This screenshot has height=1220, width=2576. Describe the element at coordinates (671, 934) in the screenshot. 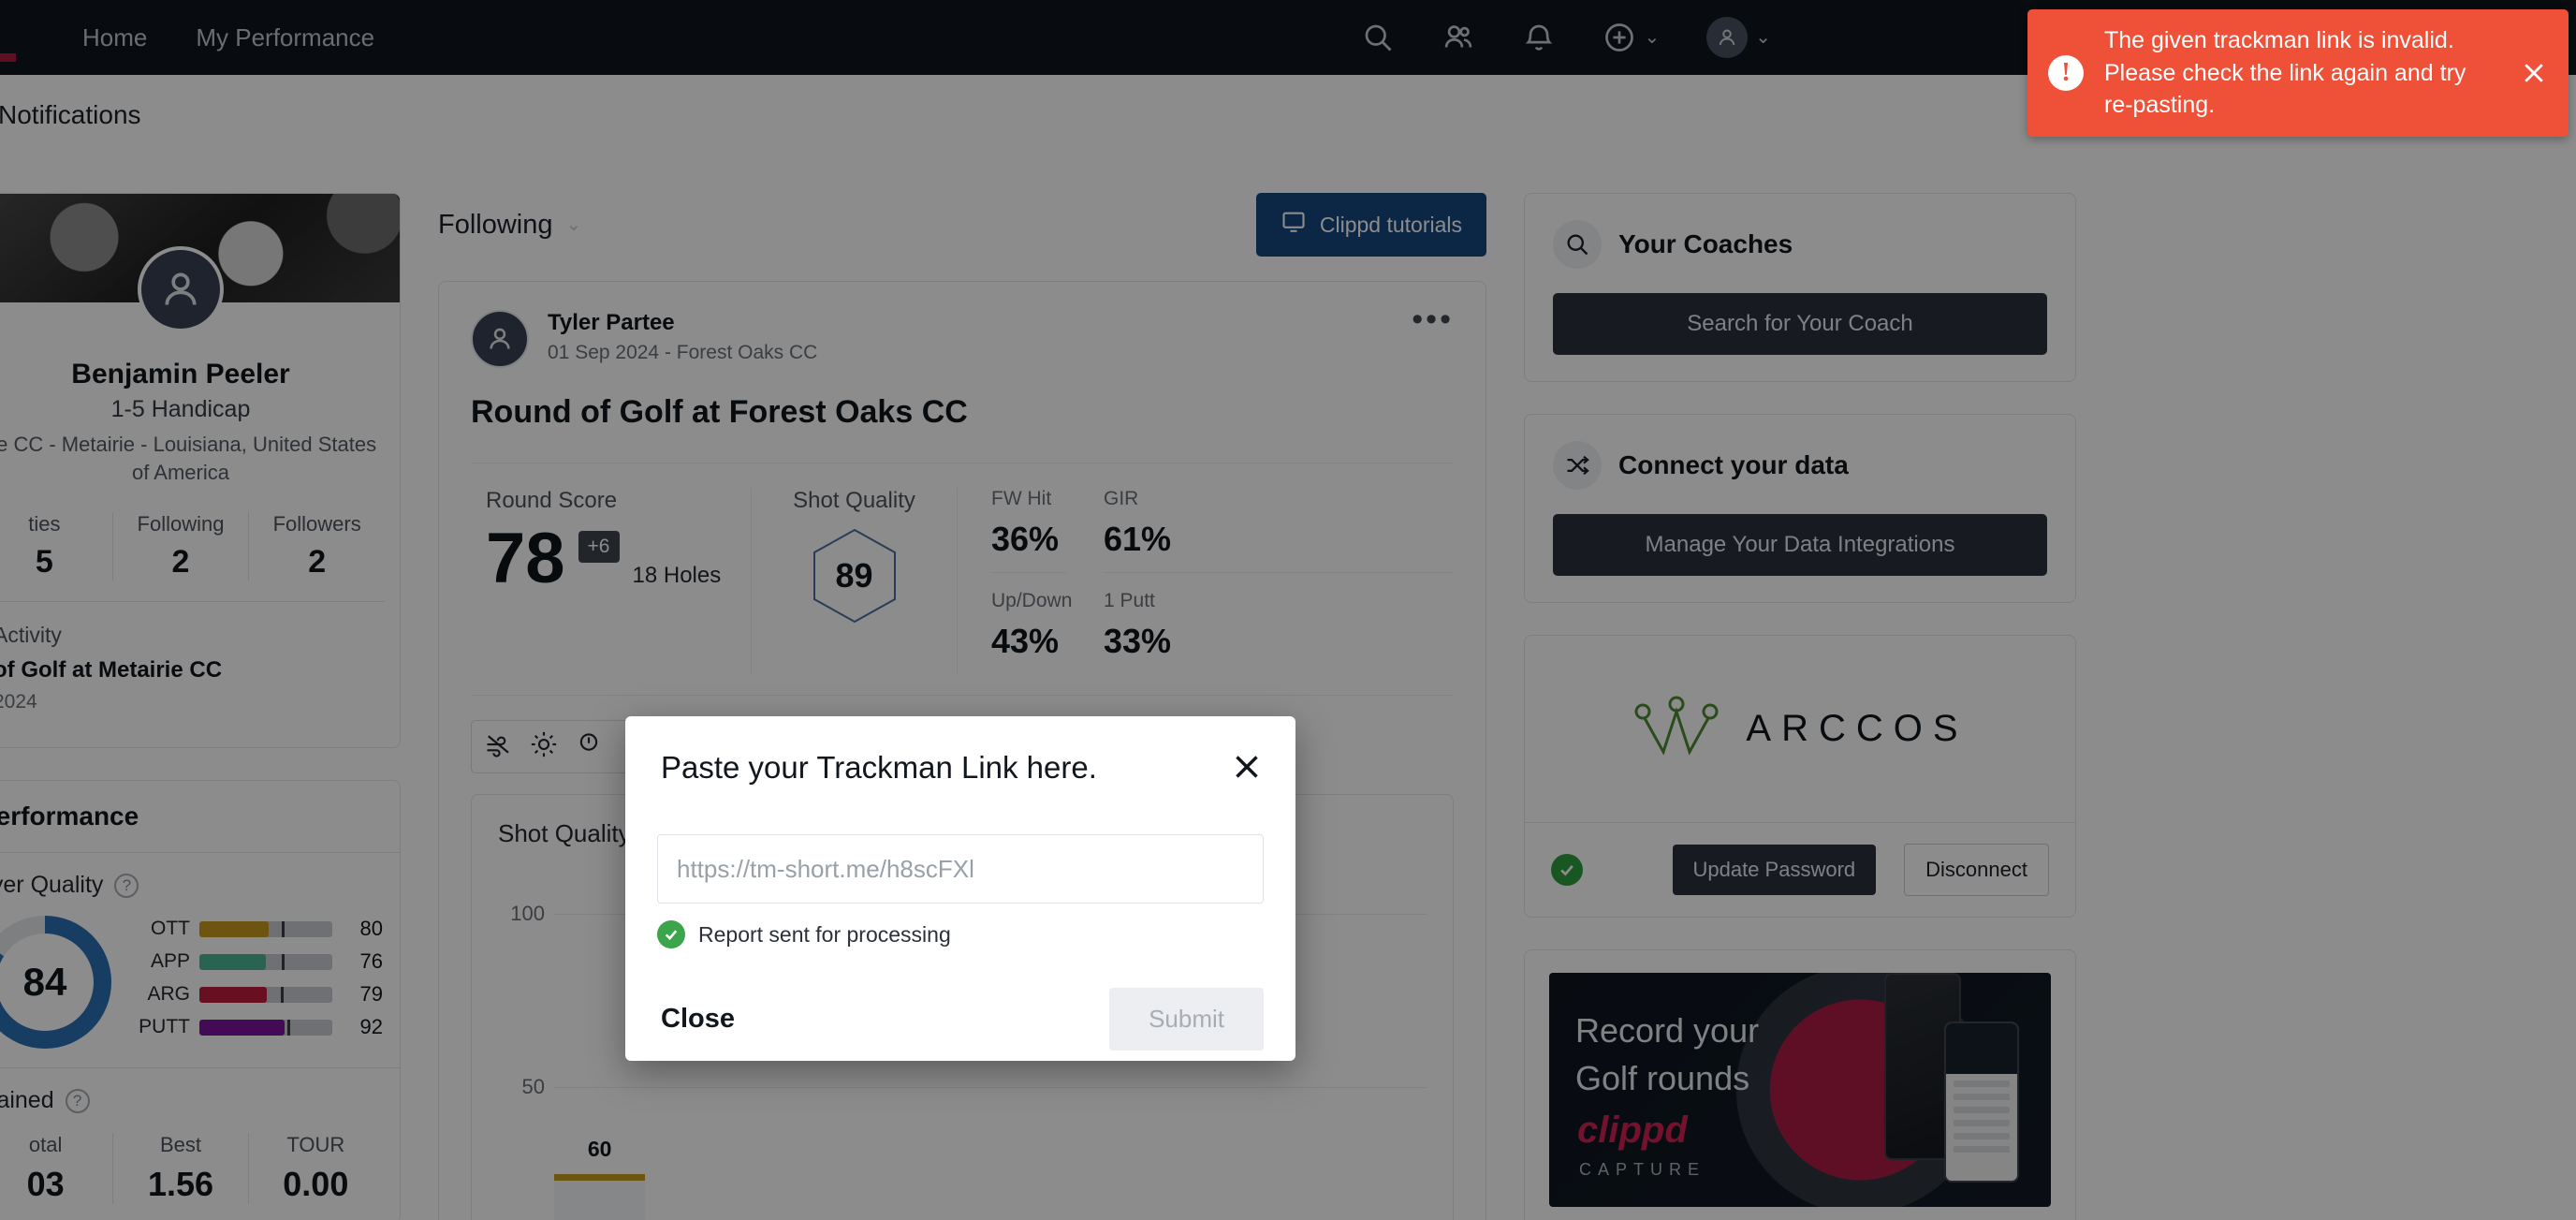

I see `check-icon` at that location.